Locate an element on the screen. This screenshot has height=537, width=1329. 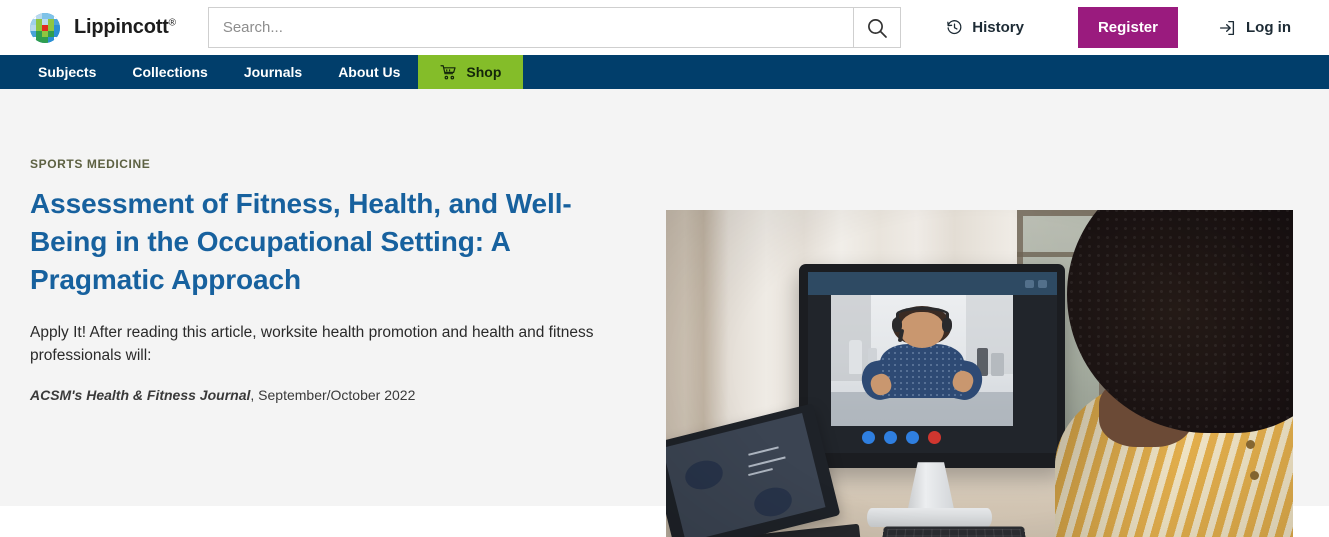
share-screen-icon is located at coordinates (913, 437).